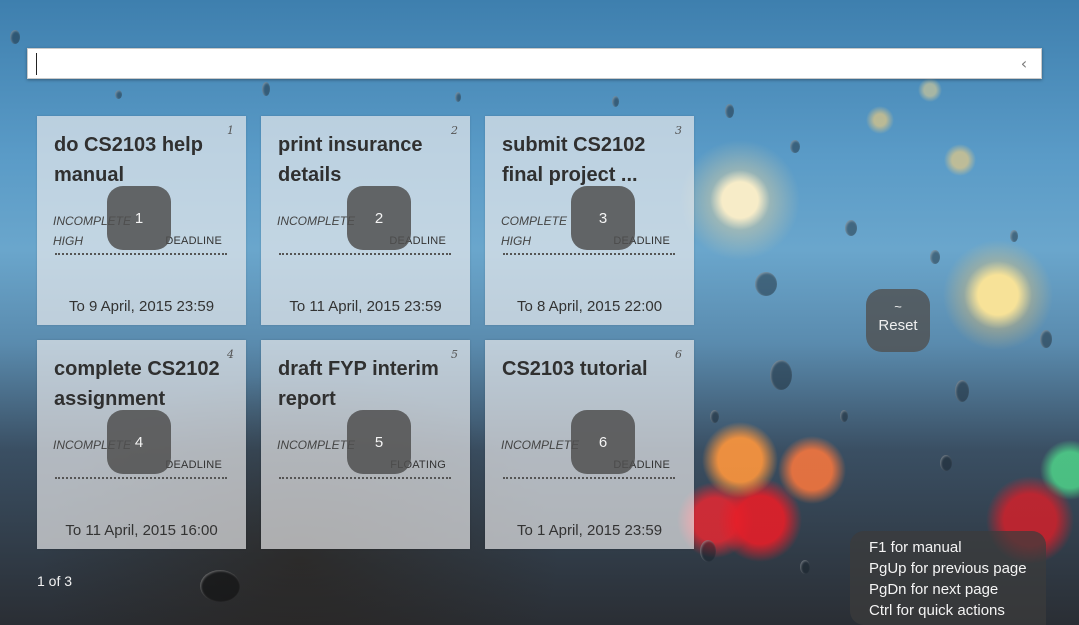 This screenshot has width=1079, height=625. What do you see at coordinates (350, 160) in the screenshot?
I see `task-title: print insurance details` at bounding box center [350, 160].